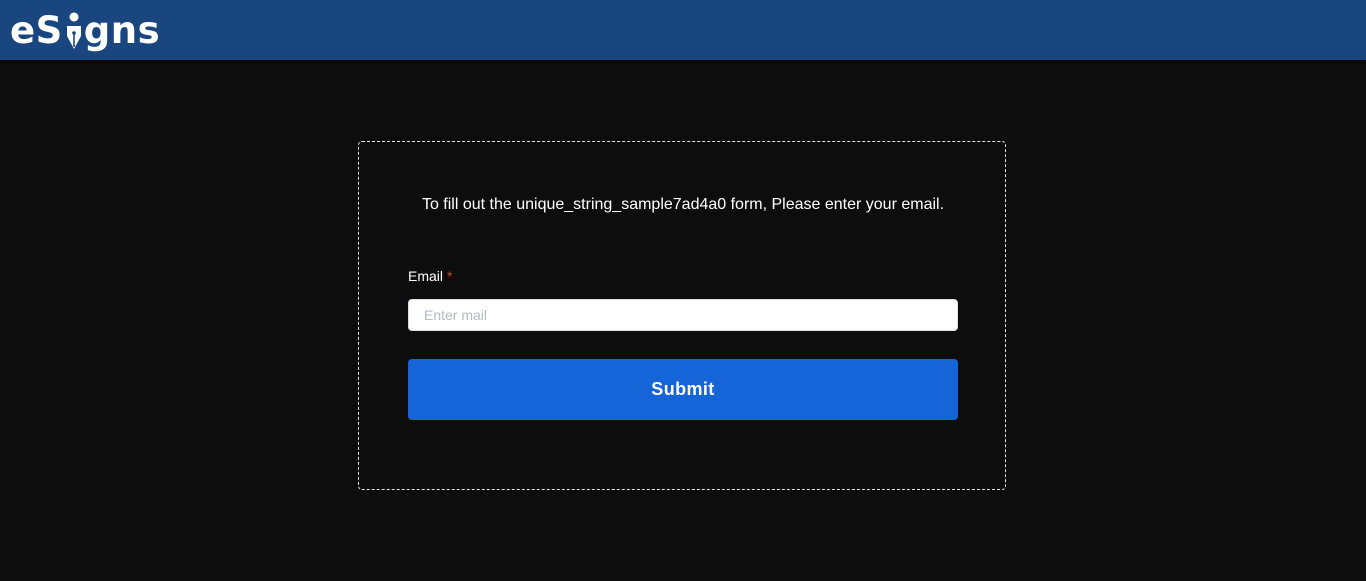 Image resolution: width=1366 pixels, height=581 pixels. Describe the element at coordinates (122, 30) in the screenshot. I see `logo-text-suffix: gns` at that location.